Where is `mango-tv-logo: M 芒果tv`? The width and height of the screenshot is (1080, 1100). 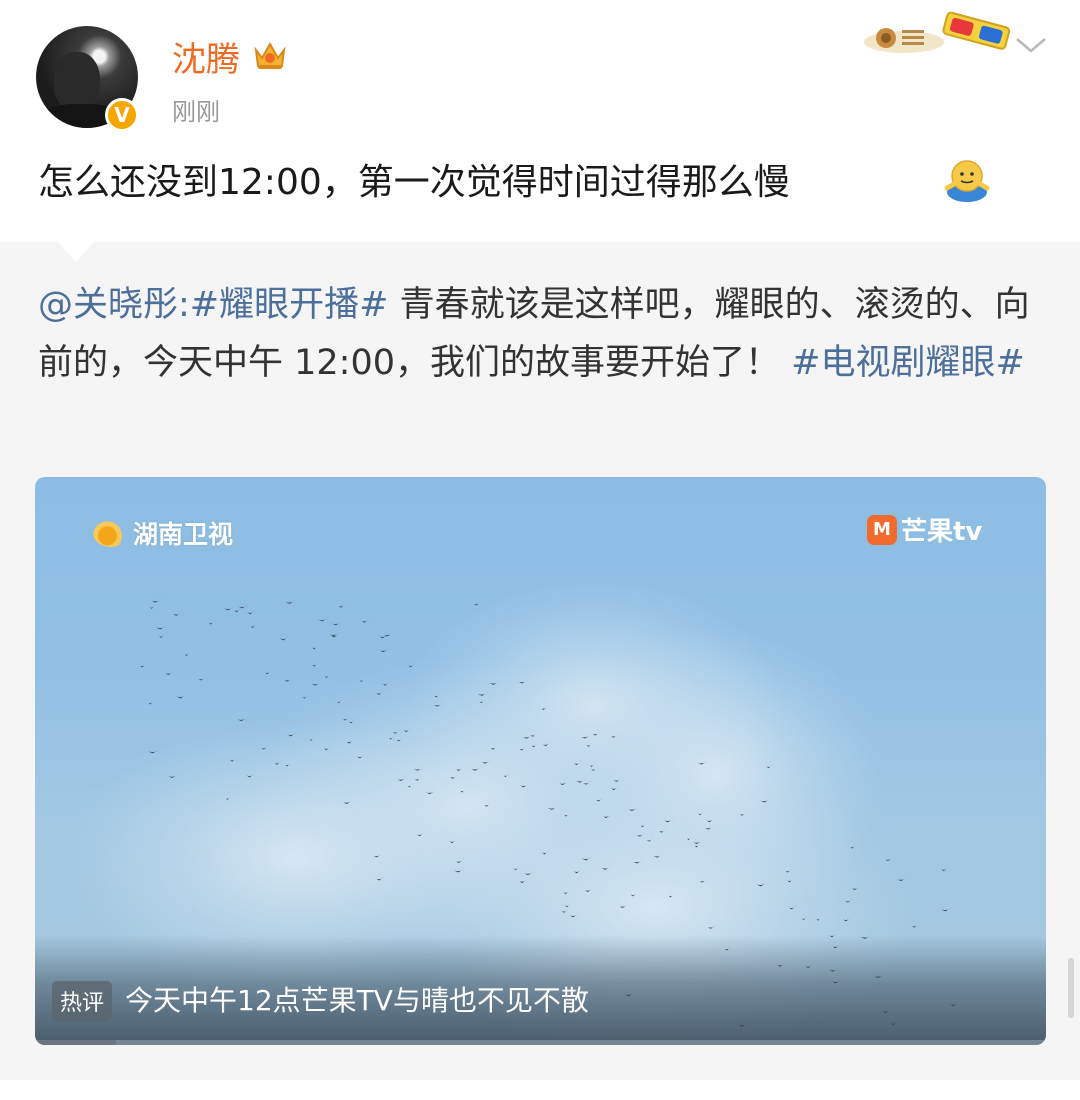 mango-tv-logo: M 芒果tv is located at coordinates (924, 529).